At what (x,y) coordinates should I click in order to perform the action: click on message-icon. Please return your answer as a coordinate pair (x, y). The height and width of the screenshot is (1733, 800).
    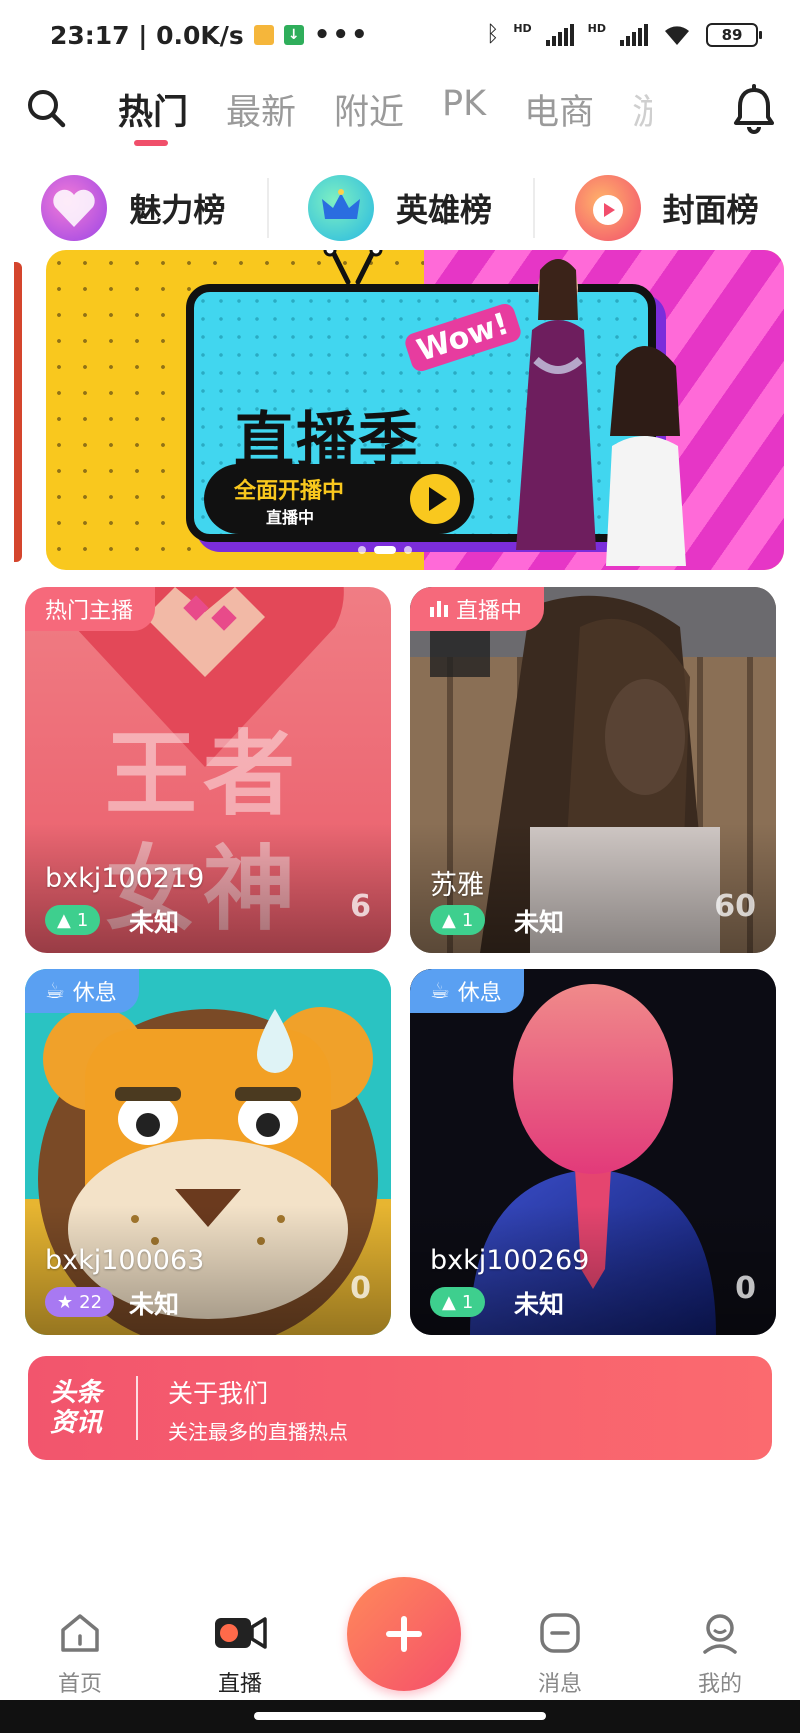
    Looking at the image, I should click on (560, 1633).